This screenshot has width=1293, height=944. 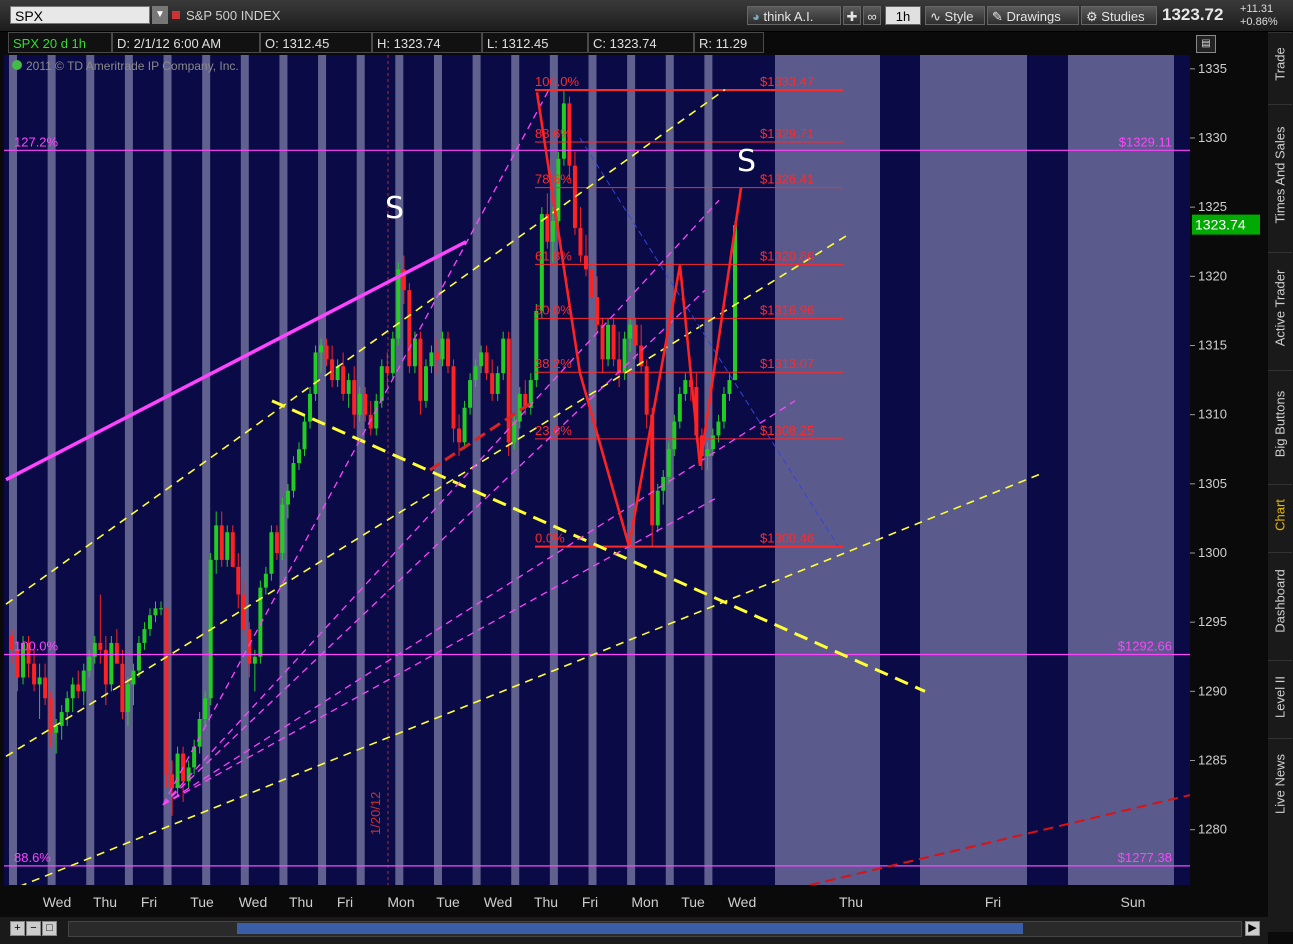 I want to click on timeframe-button: 1h, so click(x=903, y=15).